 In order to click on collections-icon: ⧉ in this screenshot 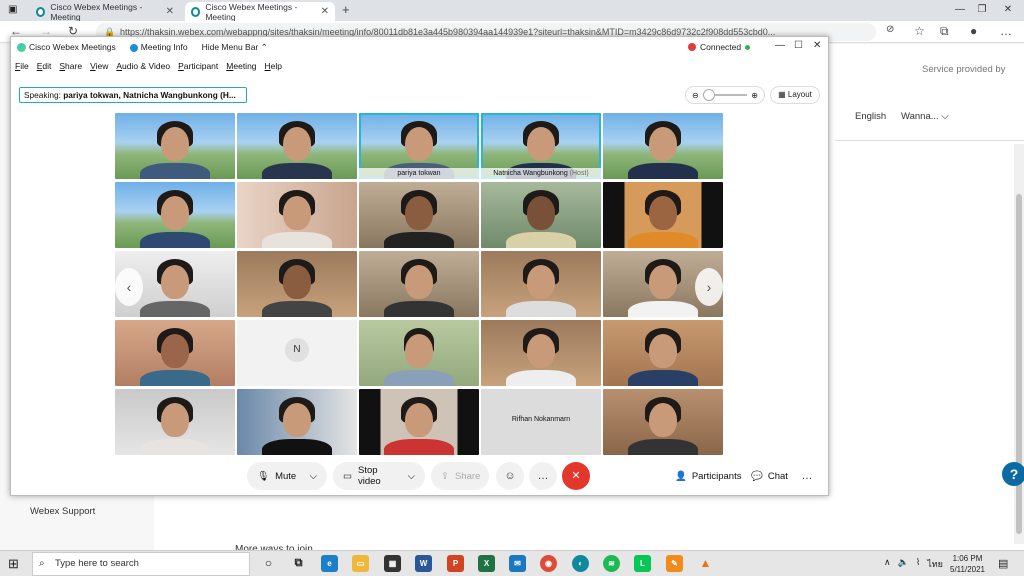, I will do `click(944, 31)`.